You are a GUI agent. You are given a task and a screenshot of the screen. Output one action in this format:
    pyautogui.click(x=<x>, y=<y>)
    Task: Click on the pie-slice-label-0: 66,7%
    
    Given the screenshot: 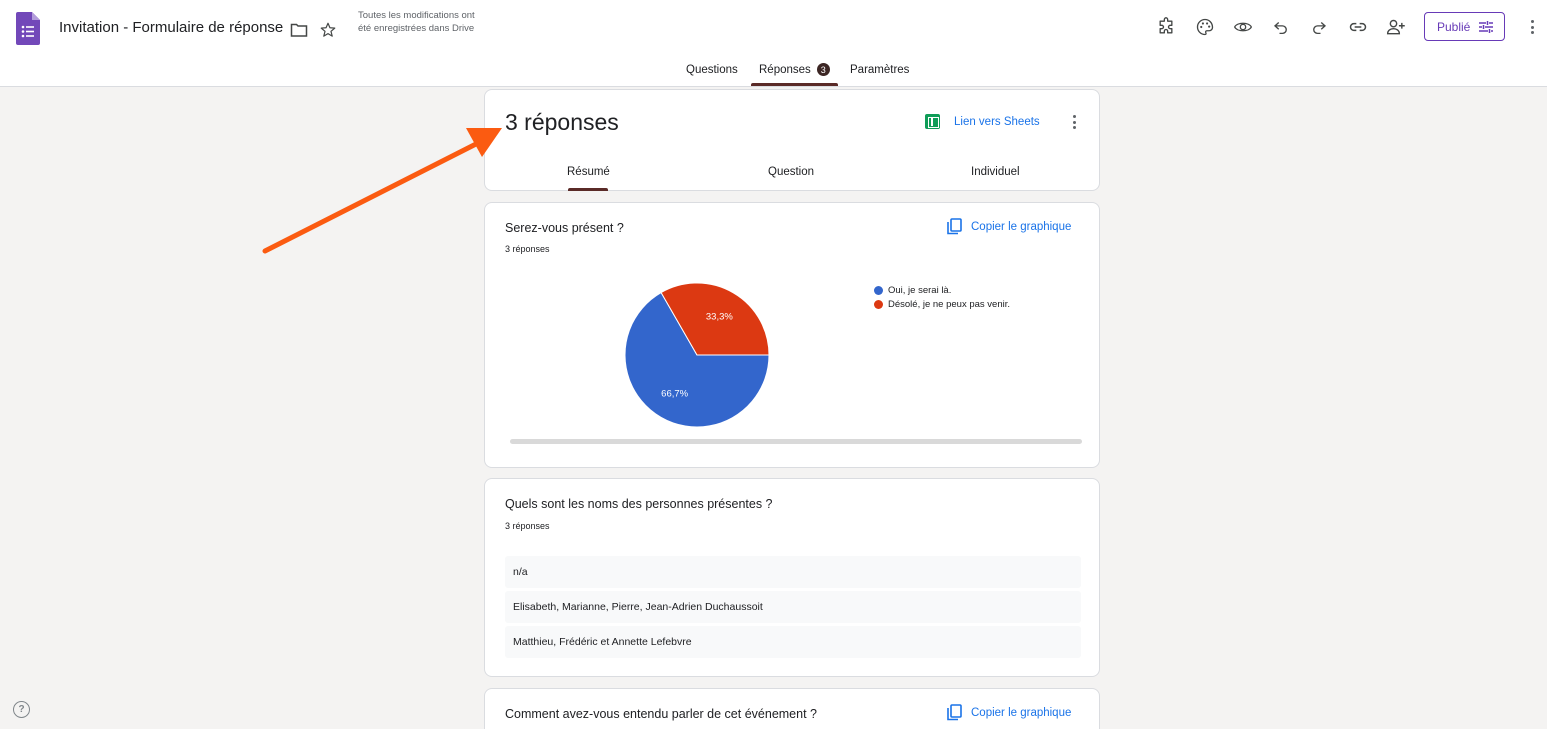 What is the action you would take?
    pyautogui.click(x=674, y=394)
    